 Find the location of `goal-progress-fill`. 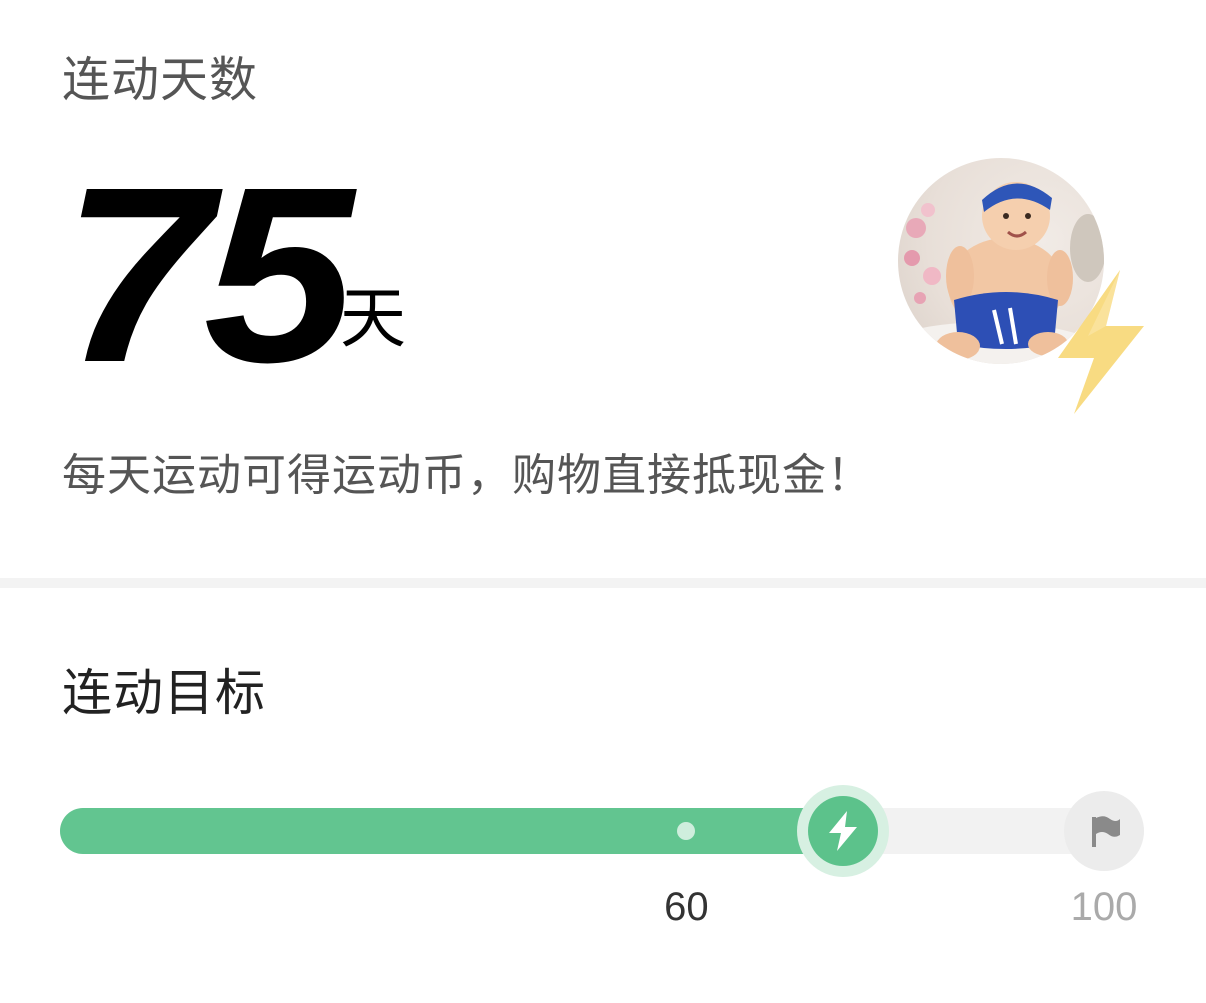

goal-progress-fill is located at coordinates (461, 831).